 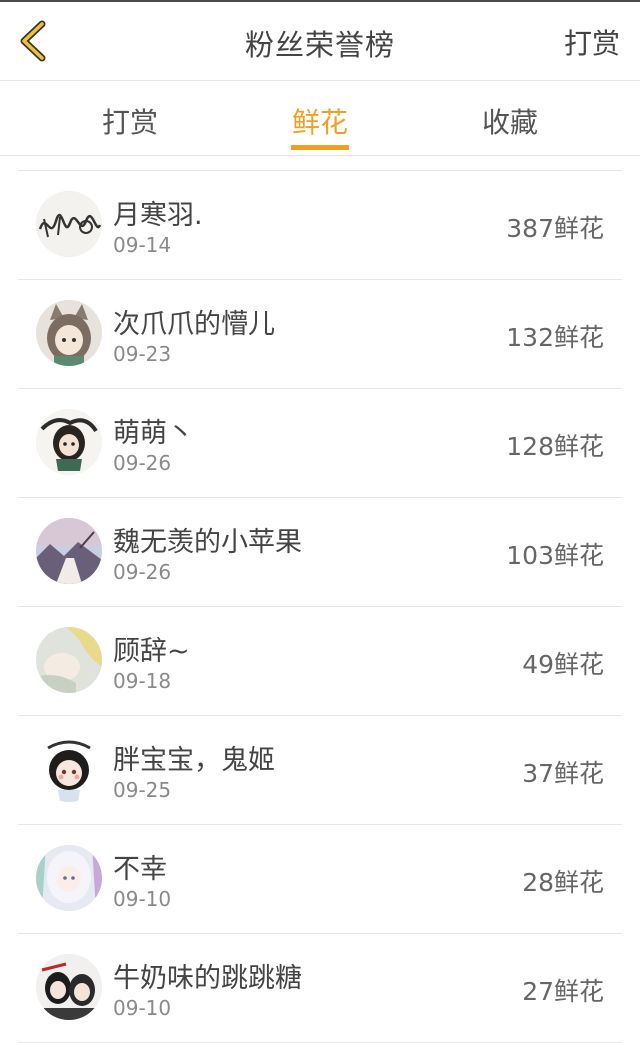 I want to click on list-item: 萌萌丶 09-26 128鲜花, so click(x=320, y=443).